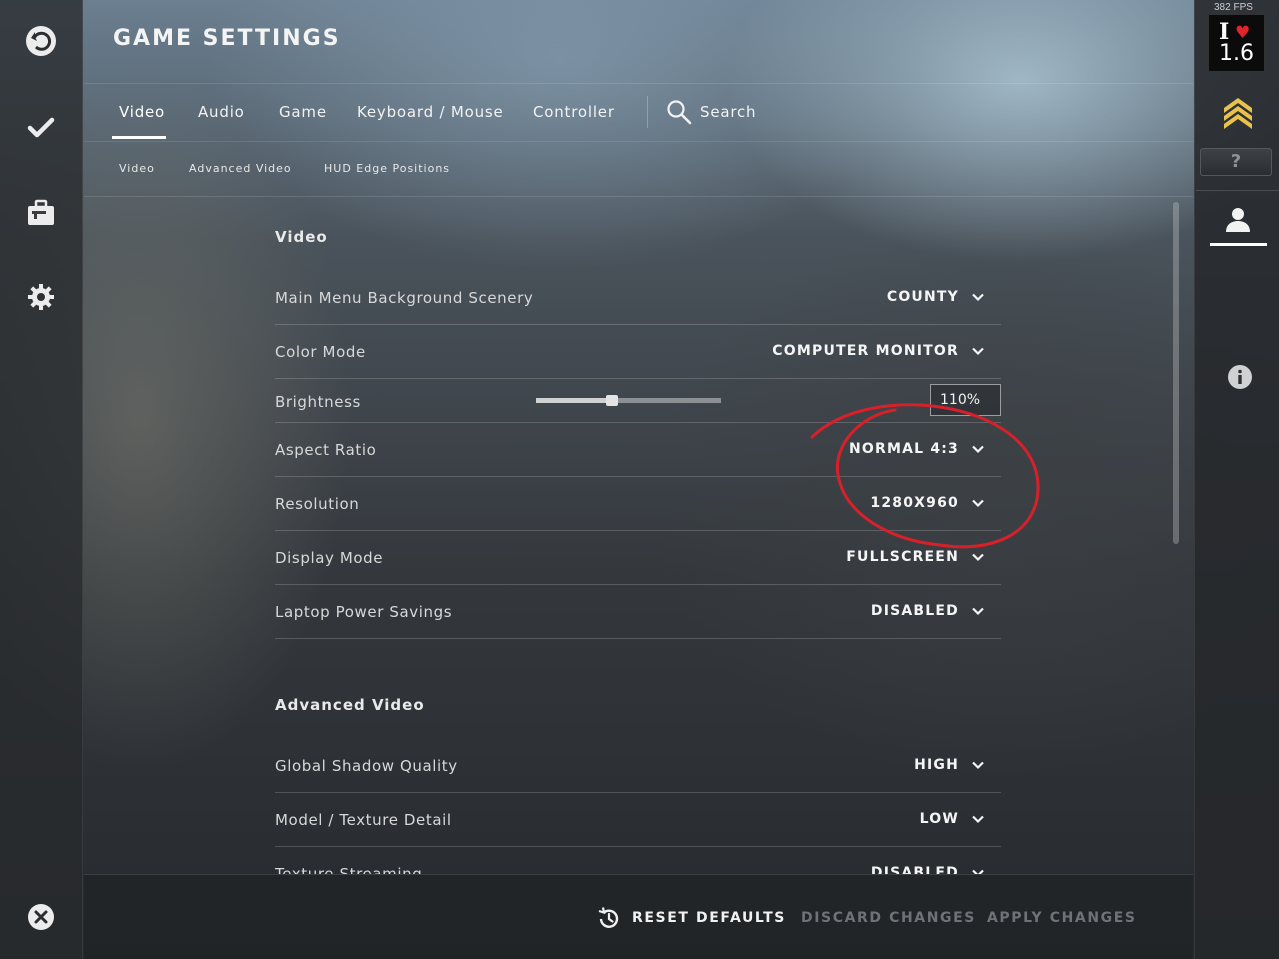  What do you see at coordinates (364, 612) in the screenshot?
I see `setting-label: Laptop Power Savings` at bounding box center [364, 612].